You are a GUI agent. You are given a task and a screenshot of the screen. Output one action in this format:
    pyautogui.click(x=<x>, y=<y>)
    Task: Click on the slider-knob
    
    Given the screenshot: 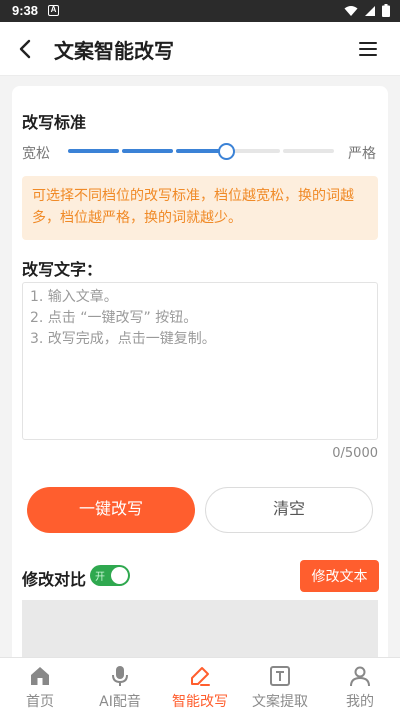 What is the action you would take?
    pyautogui.click(x=226, y=151)
    